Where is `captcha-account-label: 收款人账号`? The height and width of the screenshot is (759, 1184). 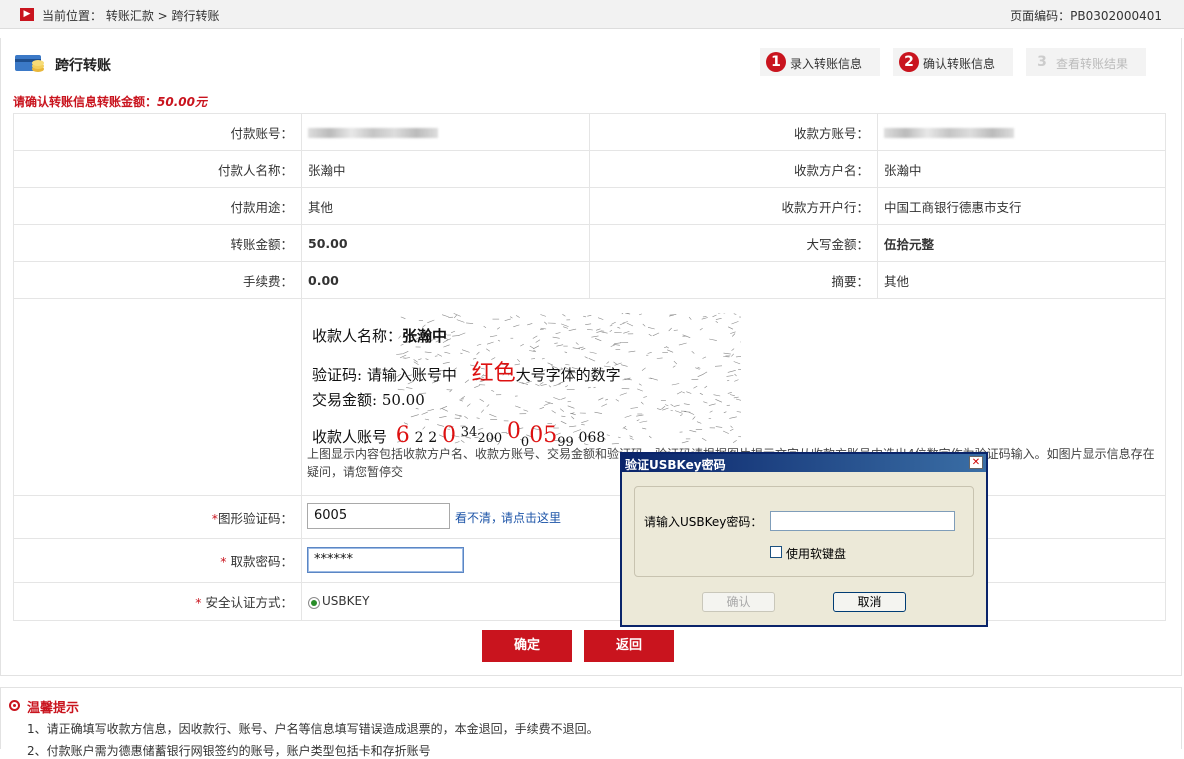 captcha-account-label: 收款人账号 is located at coordinates (349, 437).